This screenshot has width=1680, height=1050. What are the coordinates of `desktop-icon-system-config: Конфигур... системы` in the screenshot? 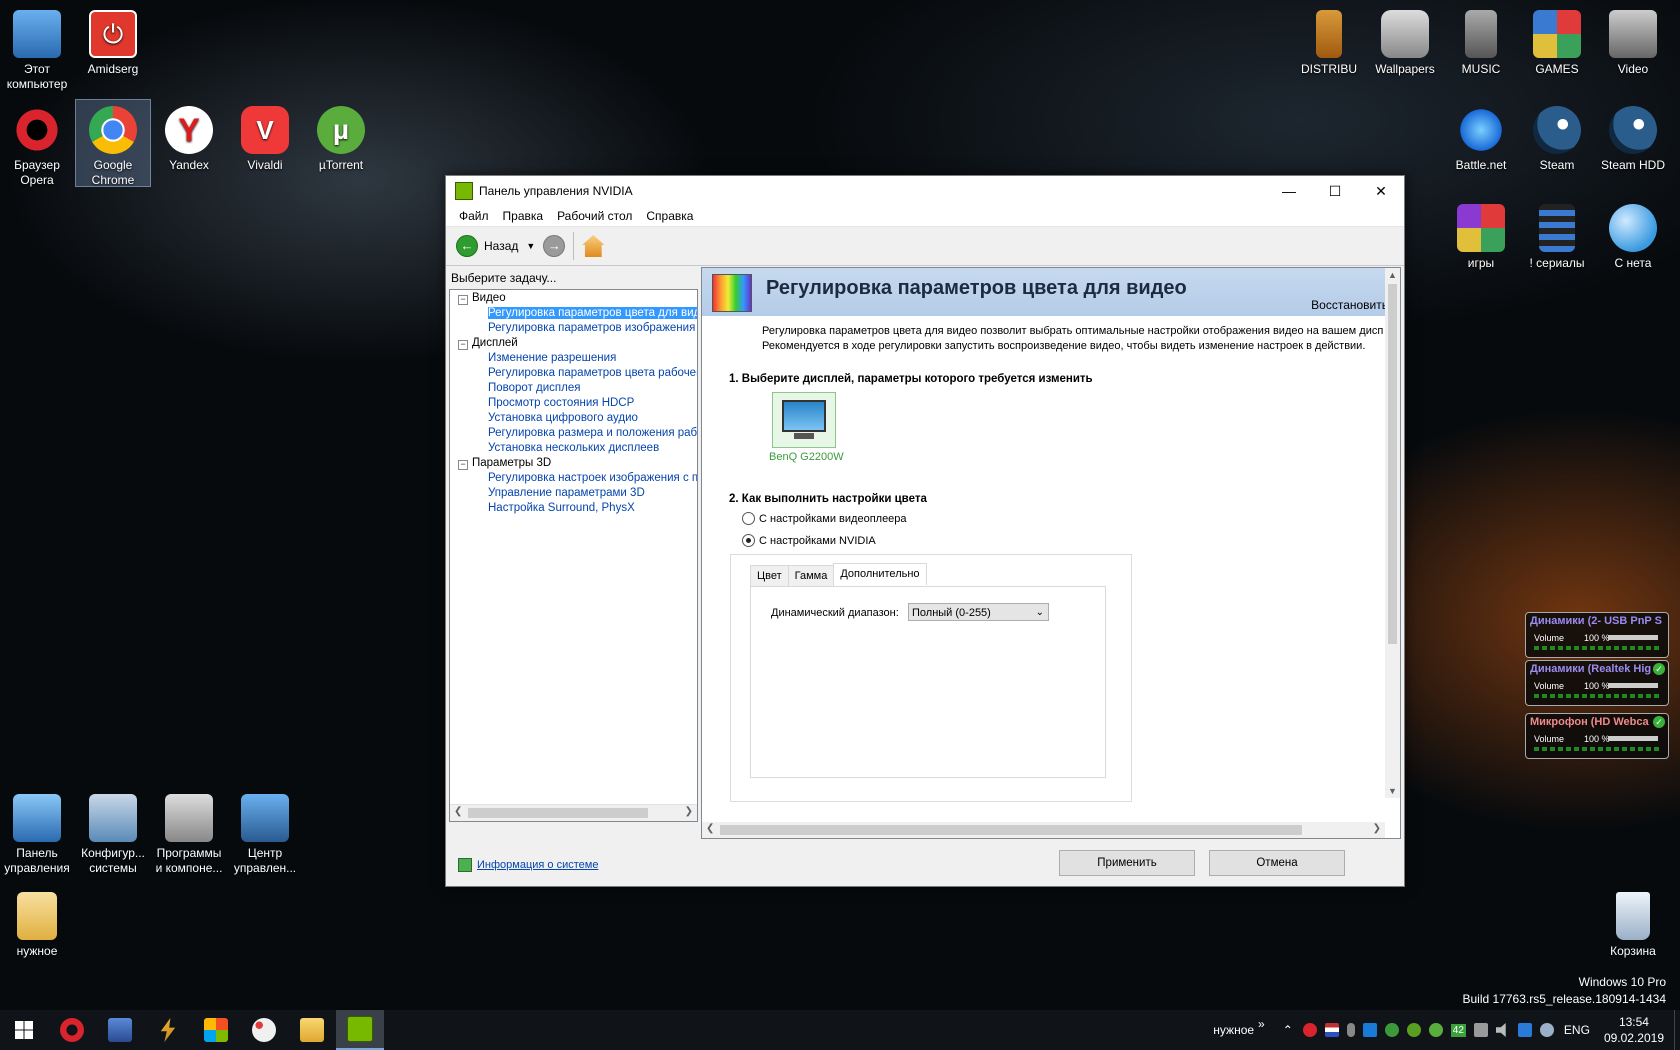 It's located at (113, 832).